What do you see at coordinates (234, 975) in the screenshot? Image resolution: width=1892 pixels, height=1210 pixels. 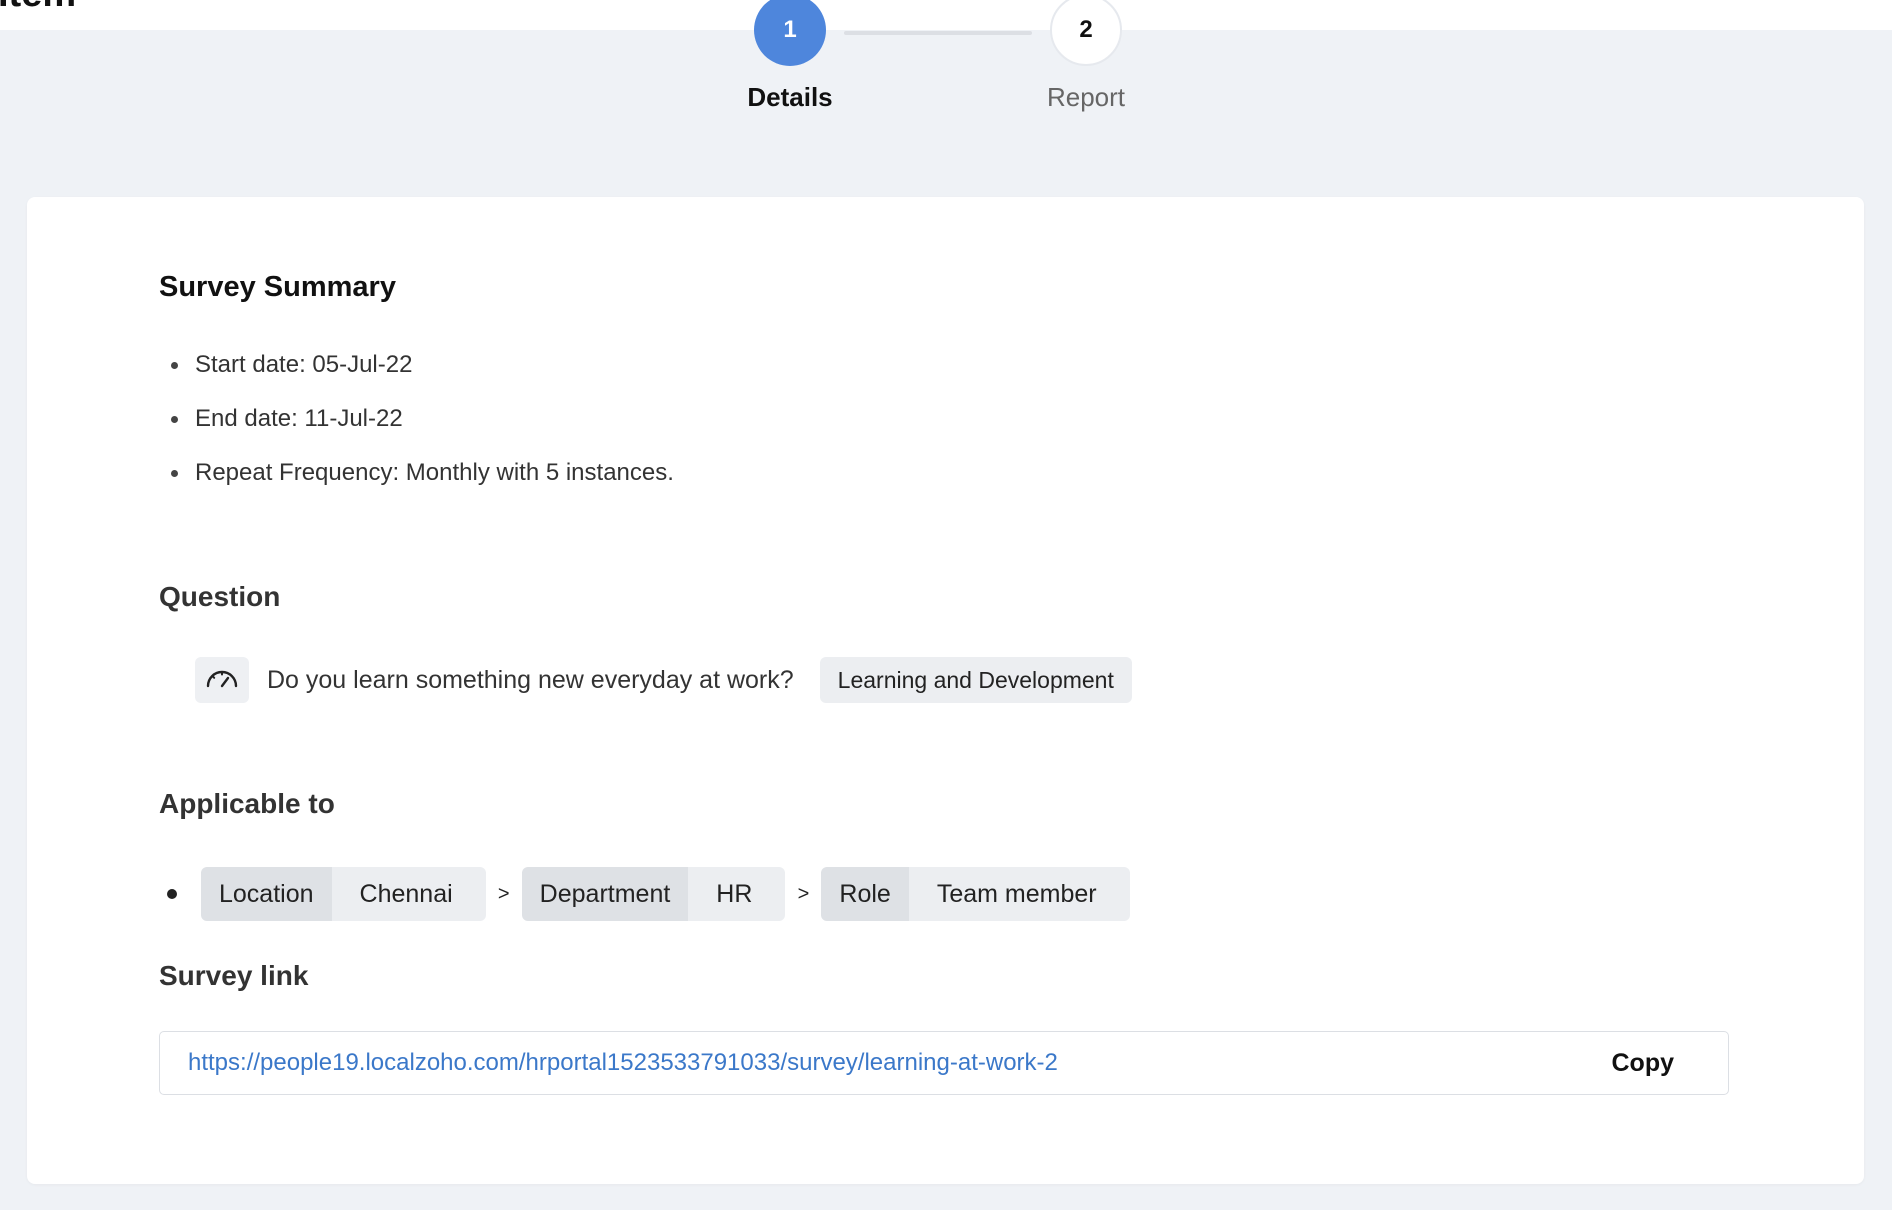 I see `survey-link-title: Survey link` at bounding box center [234, 975].